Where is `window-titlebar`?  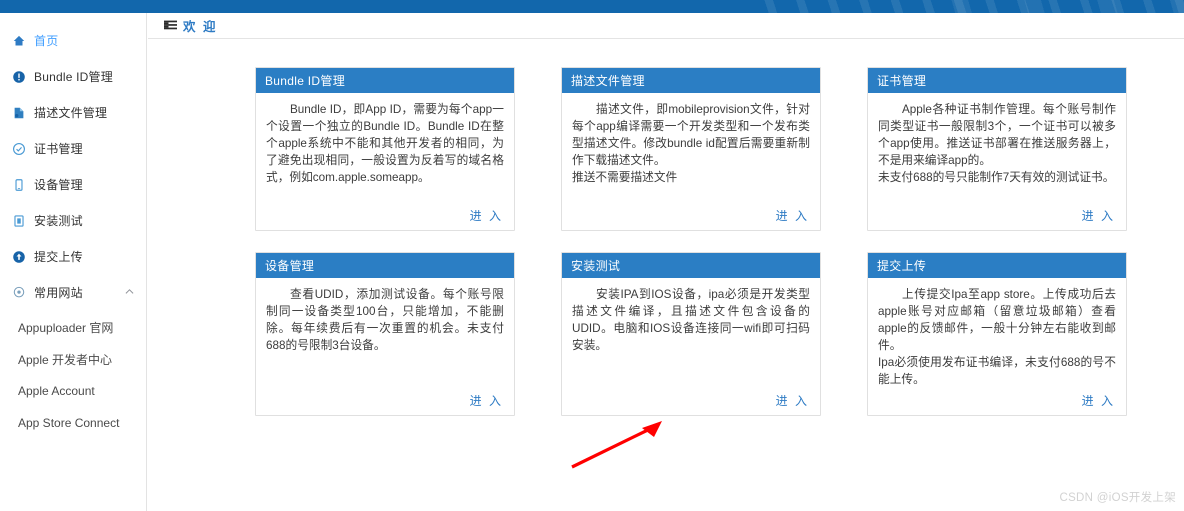 window-titlebar is located at coordinates (592, 6).